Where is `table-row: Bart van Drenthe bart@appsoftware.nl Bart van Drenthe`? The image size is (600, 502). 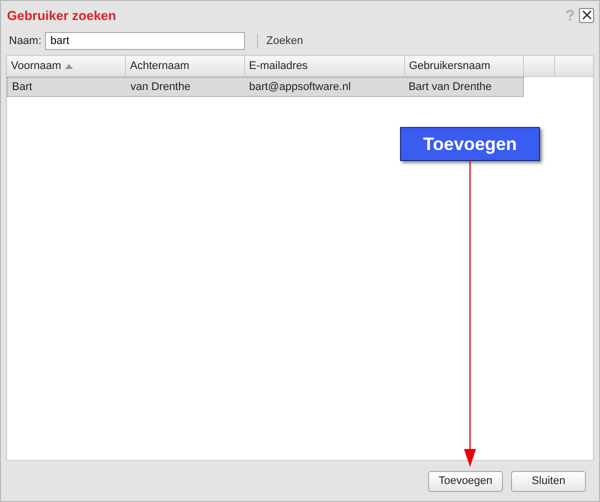
table-row: Bart van Drenthe bart@appsoftware.nl Bart van Drenthe is located at coordinates (265, 87).